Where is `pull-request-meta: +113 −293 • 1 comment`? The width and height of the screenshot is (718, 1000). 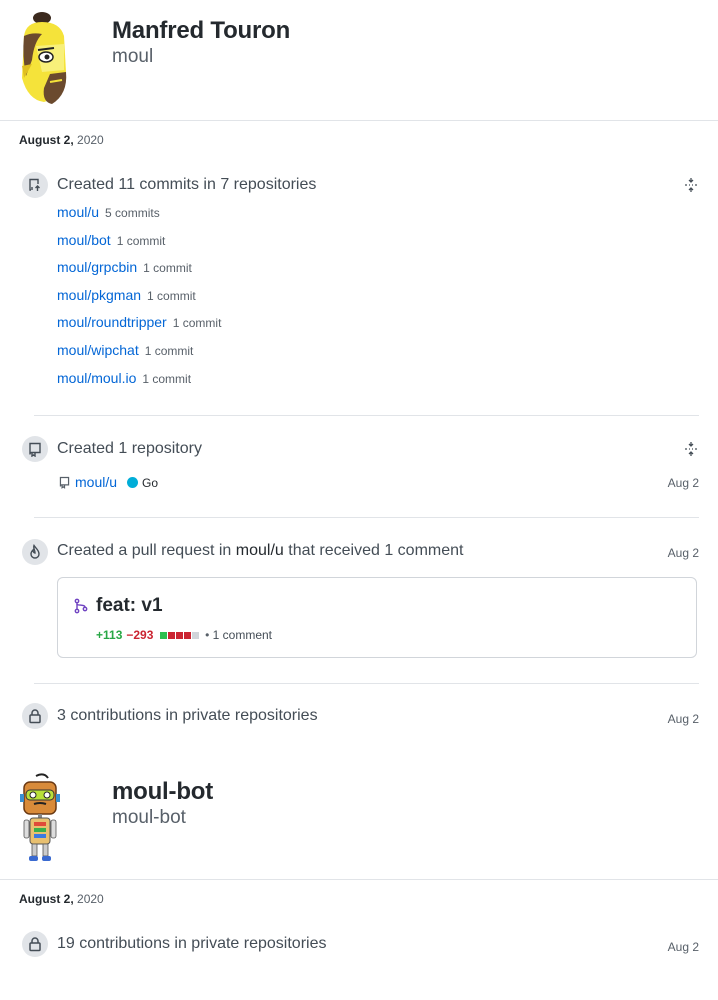
pull-request-meta: +113 −293 • 1 comment is located at coordinates (184, 635).